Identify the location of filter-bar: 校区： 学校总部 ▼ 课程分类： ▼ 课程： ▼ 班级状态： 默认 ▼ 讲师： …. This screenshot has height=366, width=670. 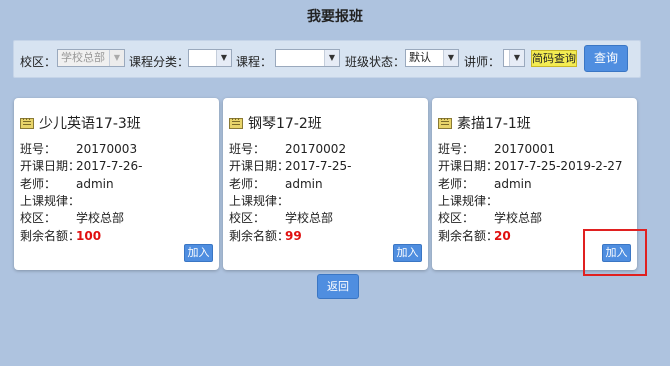
(327, 59).